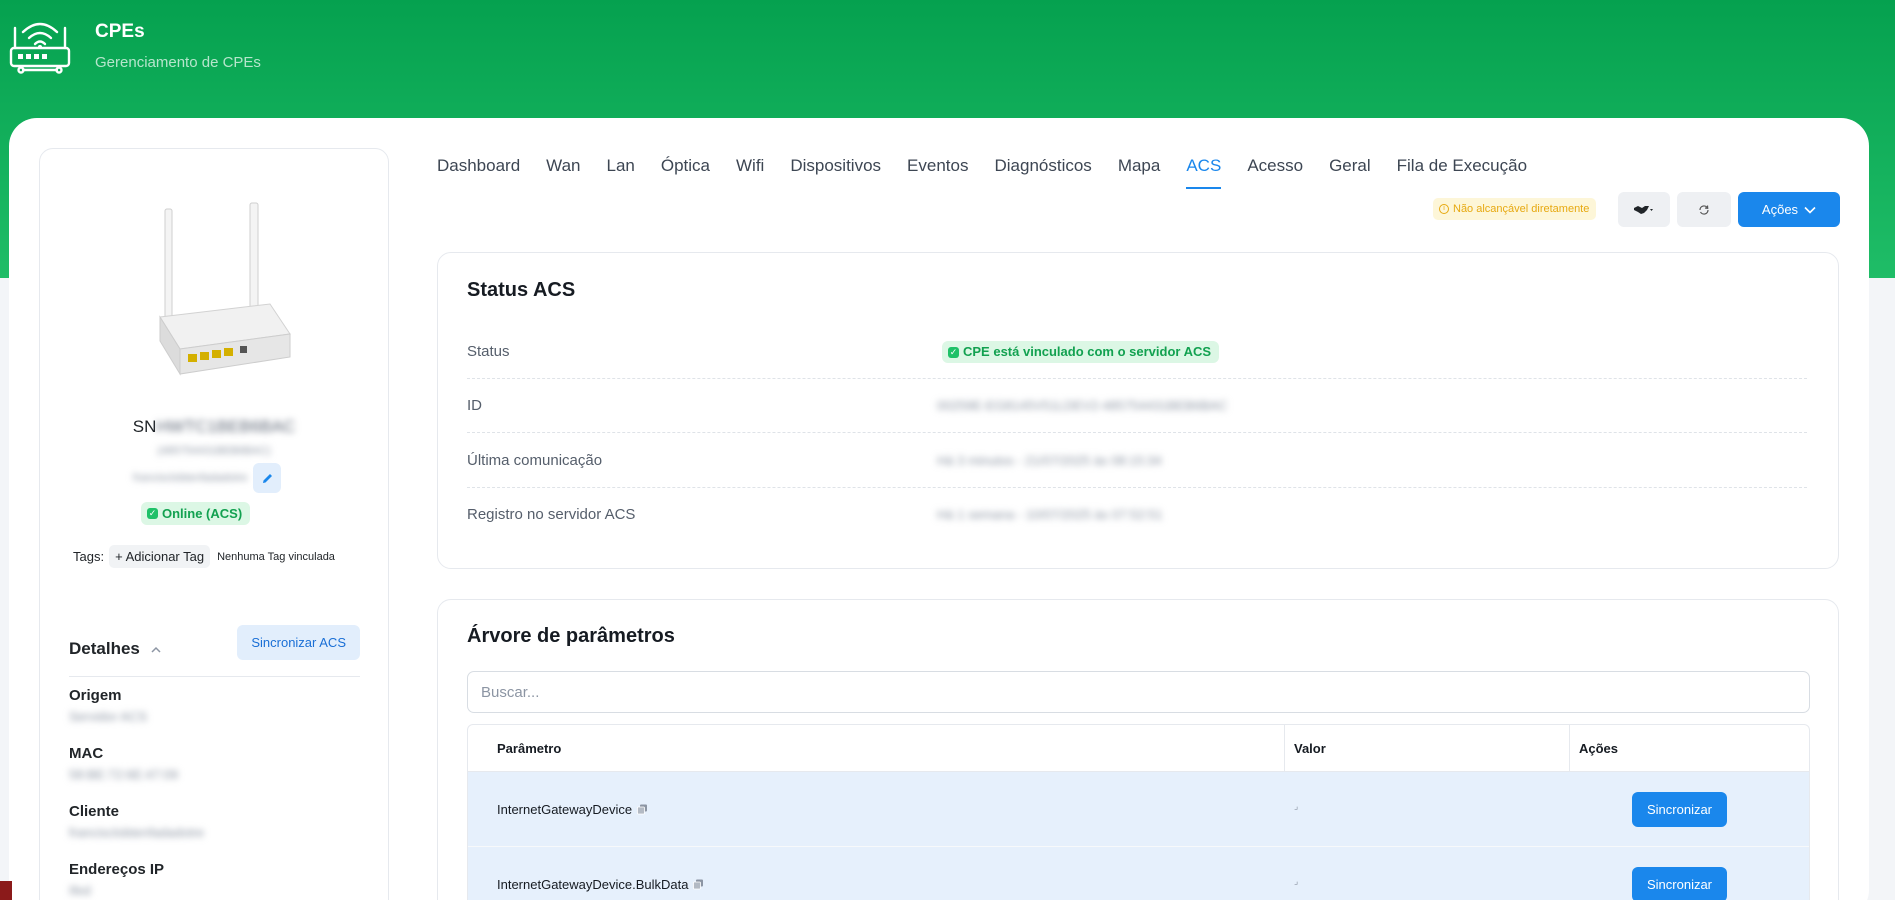 The height and width of the screenshot is (900, 1895). What do you see at coordinates (835, 174) in the screenshot?
I see `tab-dispositivos: Dispositivos` at bounding box center [835, 174].